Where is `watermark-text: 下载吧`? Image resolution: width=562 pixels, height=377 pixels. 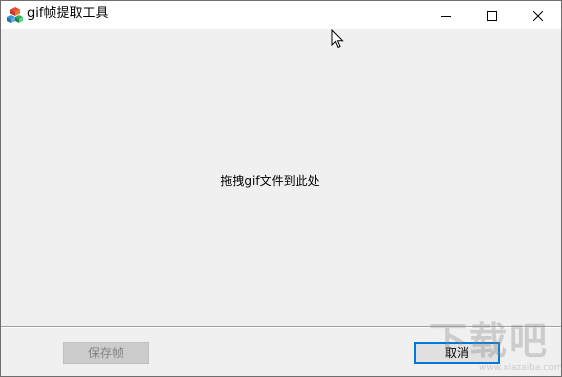 watermark-text: 下载吧 is located at coordinates (489, 341).